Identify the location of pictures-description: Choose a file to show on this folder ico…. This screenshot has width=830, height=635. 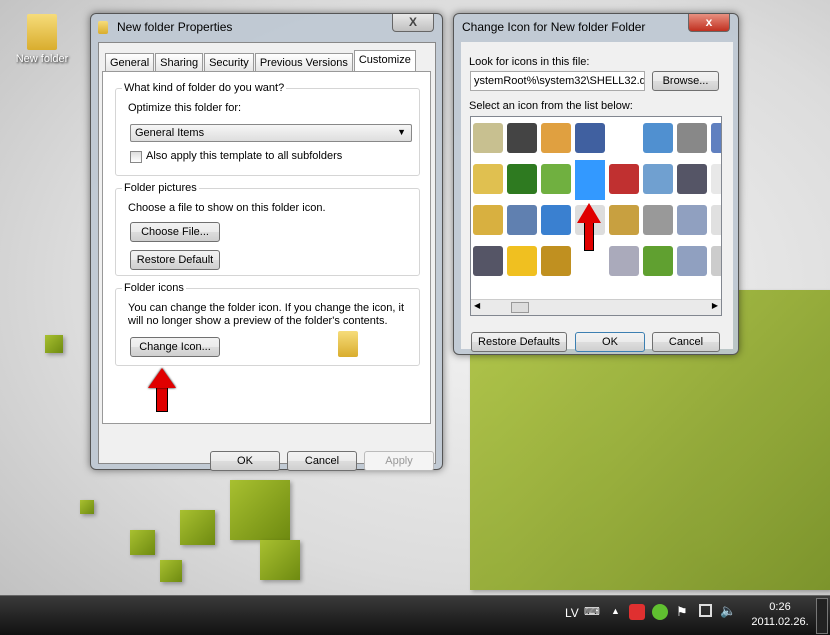
(227, 208).